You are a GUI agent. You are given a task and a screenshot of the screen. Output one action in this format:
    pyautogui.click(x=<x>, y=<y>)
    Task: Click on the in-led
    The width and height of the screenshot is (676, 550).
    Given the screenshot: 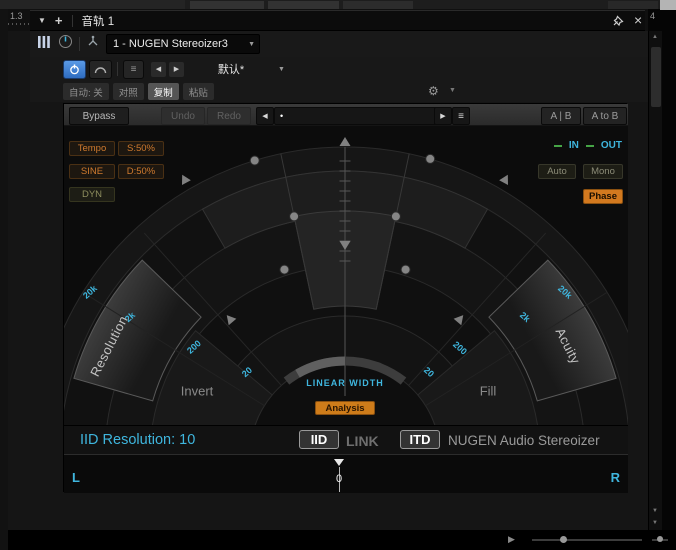 What is the action you would take?
    pyautogui.click(x=557, y=145)
    